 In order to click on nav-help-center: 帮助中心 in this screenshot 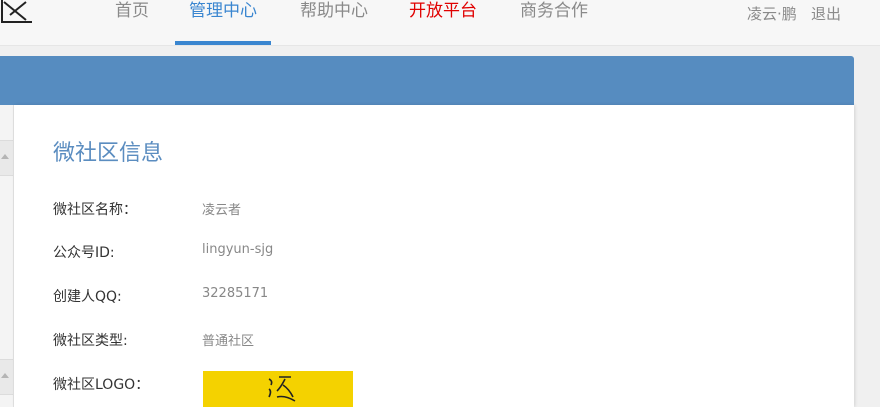, I will do `click(334, 22)`.